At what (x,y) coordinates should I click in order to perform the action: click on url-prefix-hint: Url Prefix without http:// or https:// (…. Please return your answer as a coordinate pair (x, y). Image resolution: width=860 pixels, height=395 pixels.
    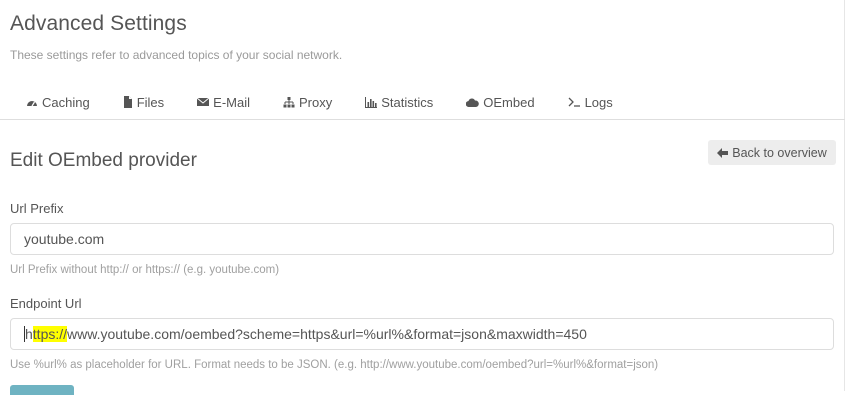
    Looking at the image, I should click on (145, 270).